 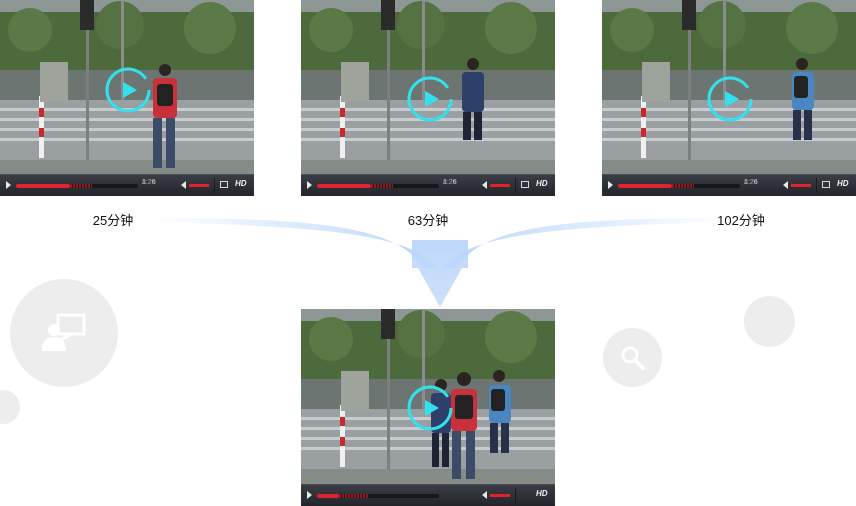 I want to click on caption-3: 102分钟, so click(x=741, y=220).